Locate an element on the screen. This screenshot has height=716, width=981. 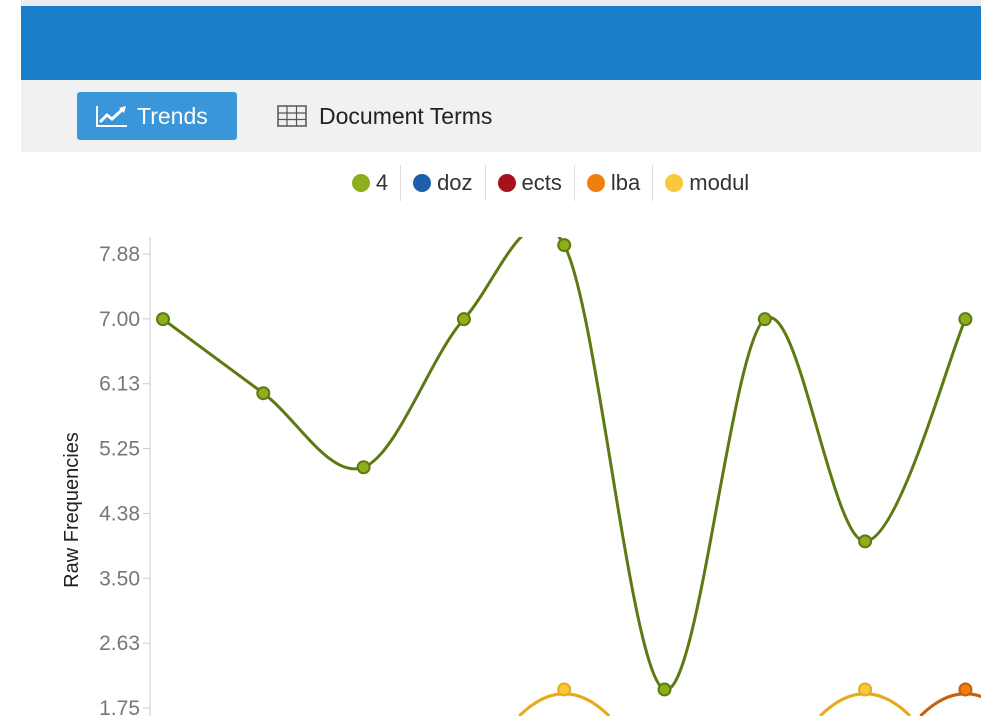
y-tick-label: 7.00 is located at coordinates (119, 319).